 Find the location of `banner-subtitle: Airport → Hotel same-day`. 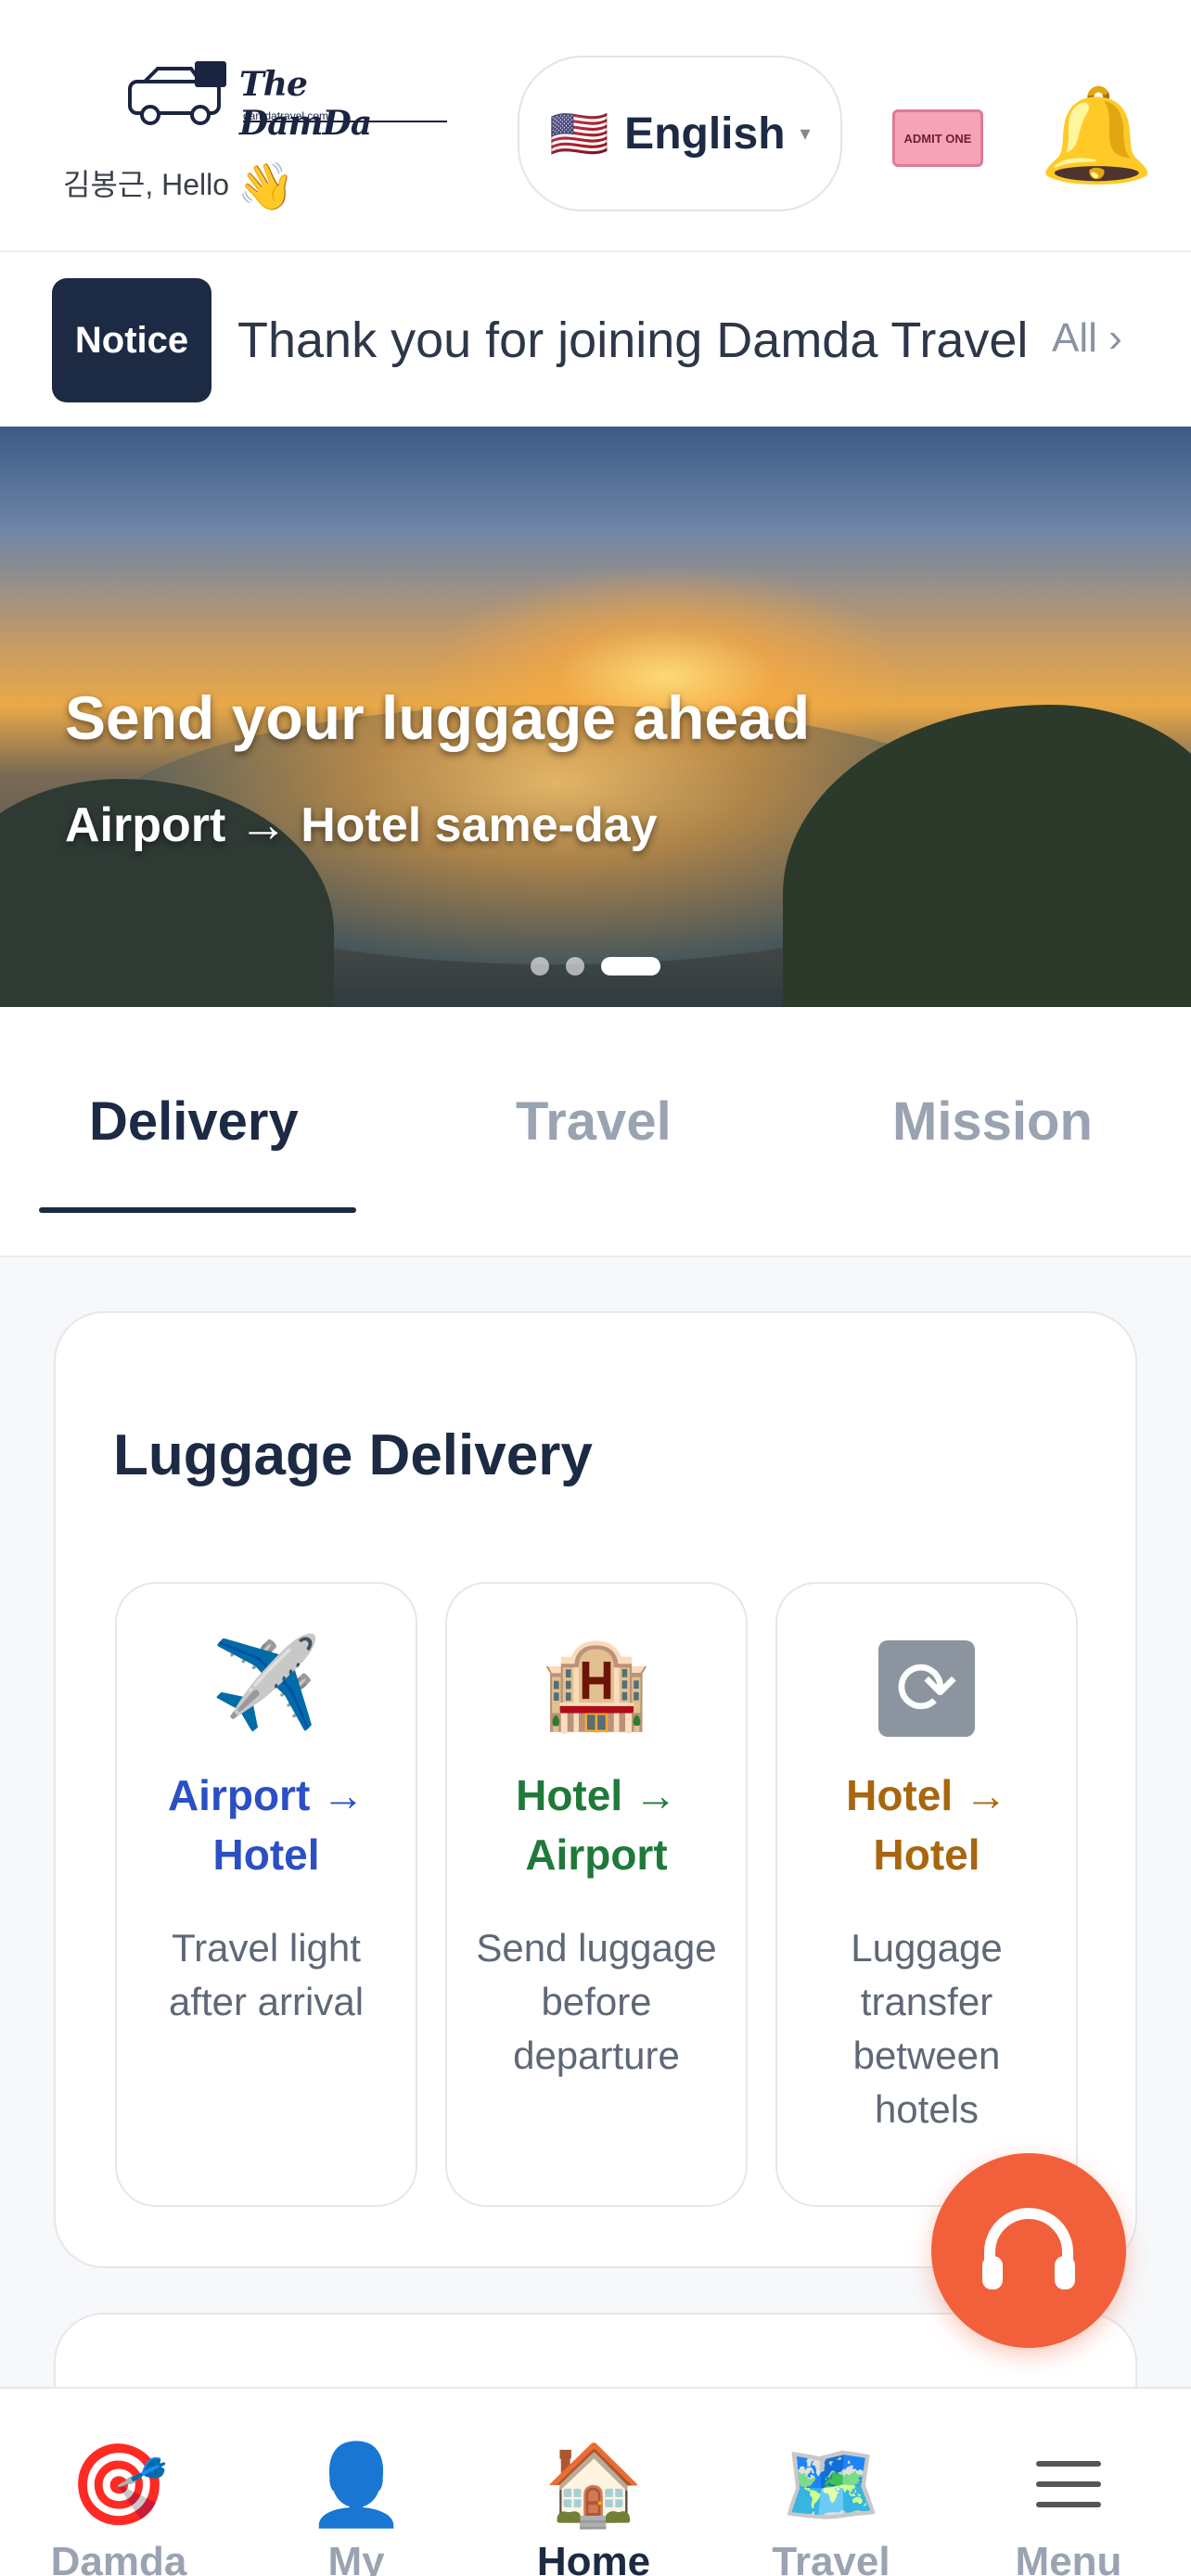

banner-subtitle: Airport → Hotel same-day is located at coordinates (361, 825).